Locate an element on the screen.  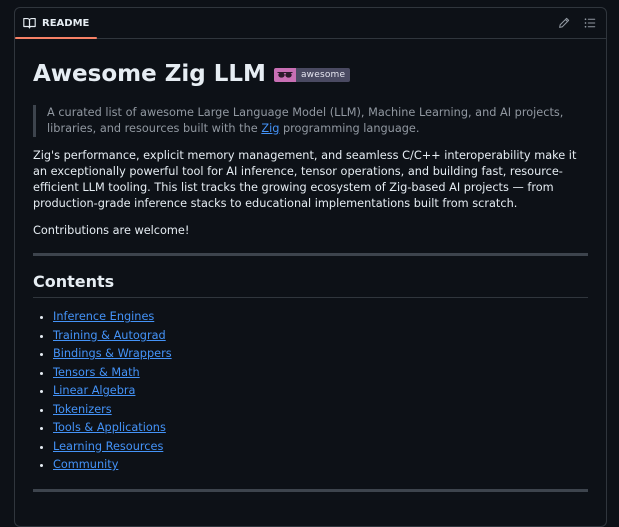
quote-text-after: programming language. is located at coordinates (349, 128).